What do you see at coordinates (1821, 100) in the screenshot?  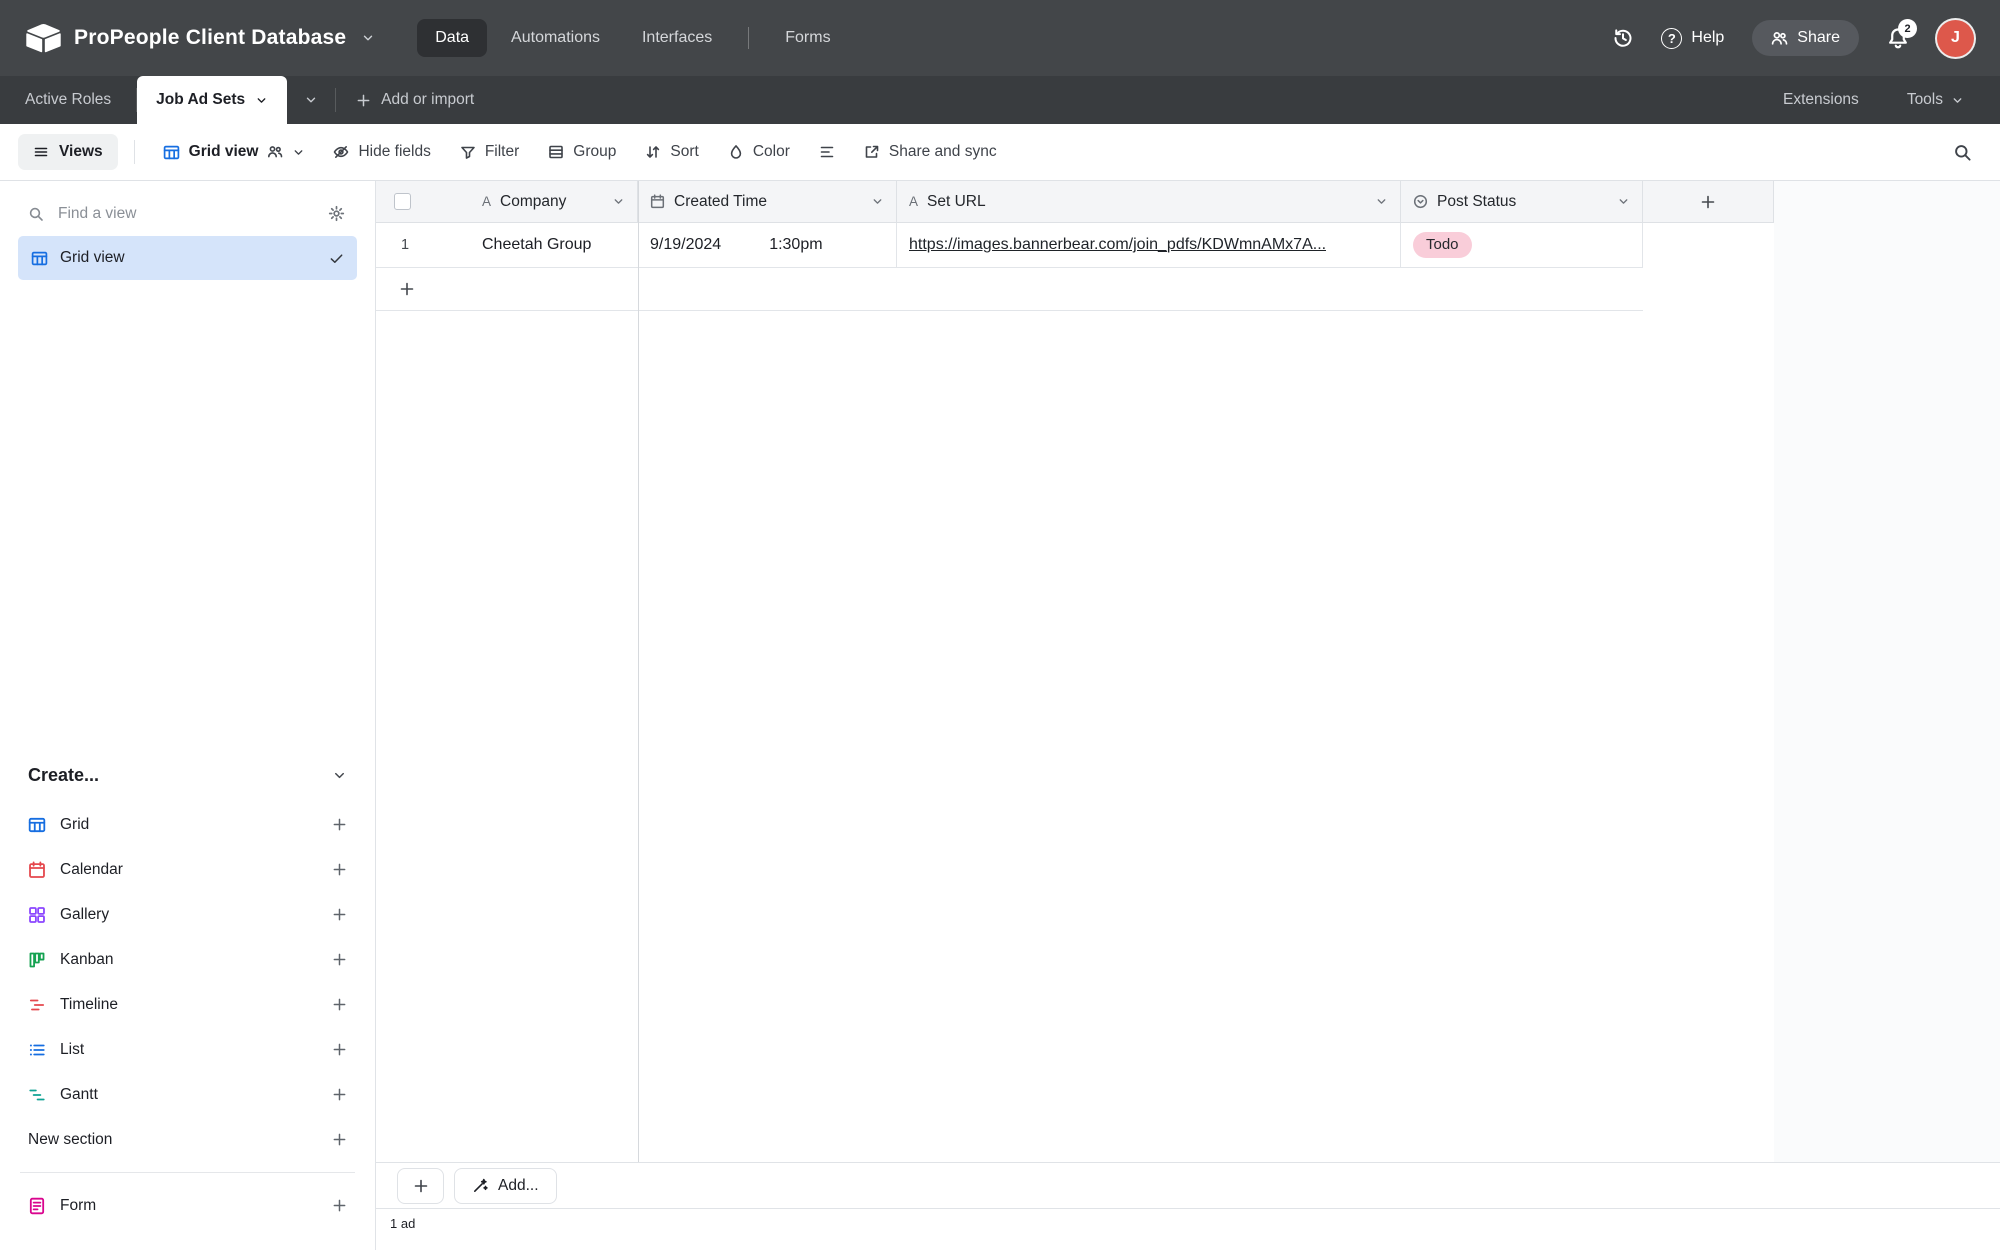 I see `extensions-button: Extensions` at bounding box center [1821, 100].